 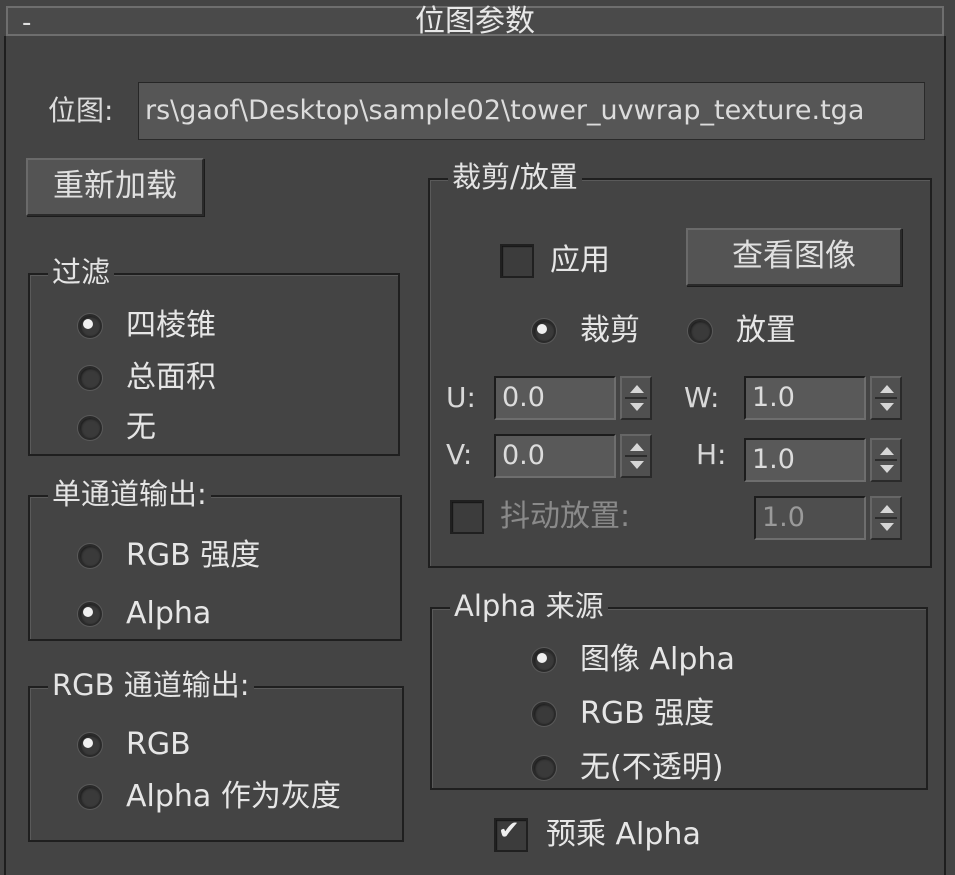 I want to click on apply-checkbox-row: 应用, so click(x=555, y=261).